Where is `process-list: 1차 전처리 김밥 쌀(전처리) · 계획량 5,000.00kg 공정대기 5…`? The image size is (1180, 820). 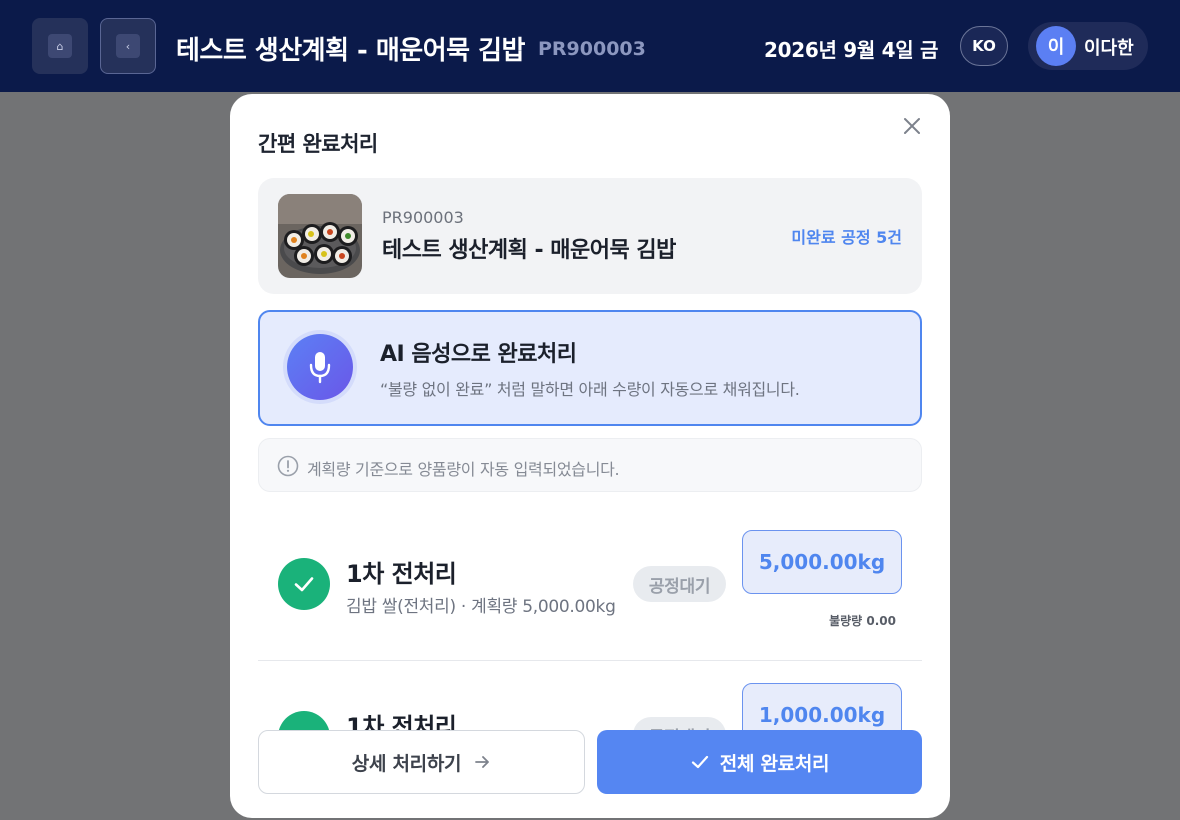 process-list: 1차 전처리 김밥 쌀(전처리) · 계획량 5,000.00kg 공정대기 5… is located at coordinates (590, 624).